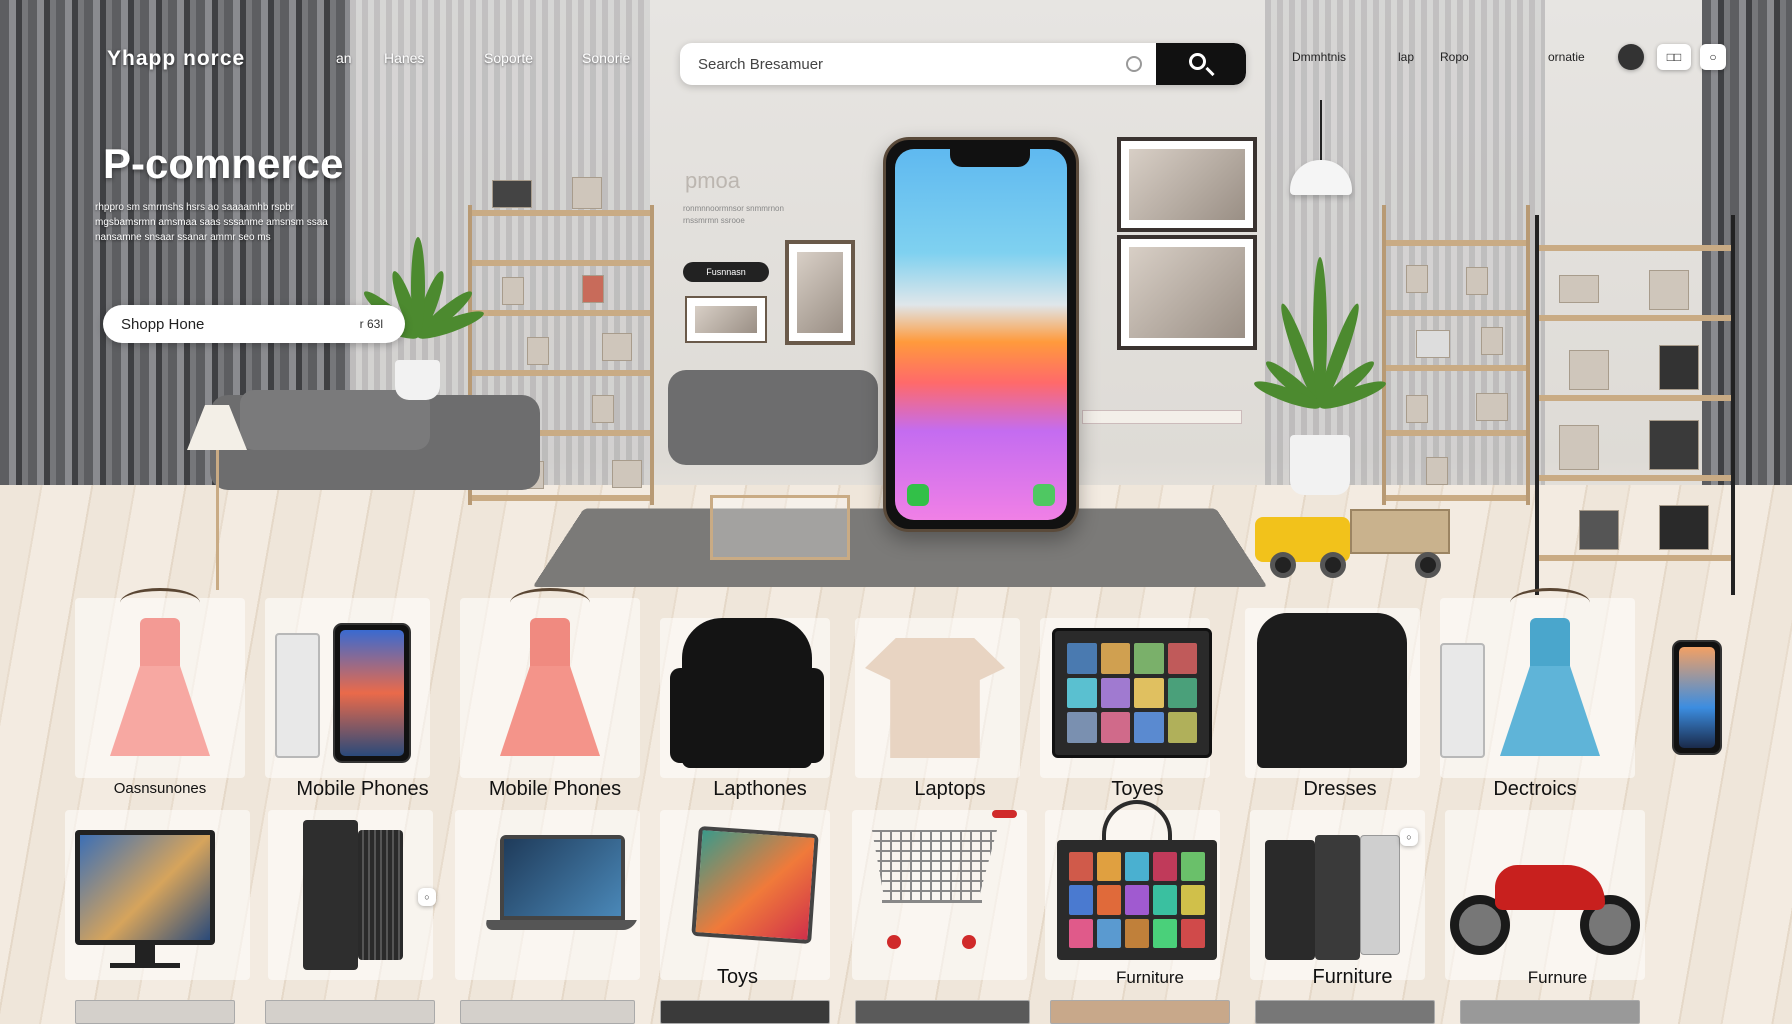 This screenshot has width=1792, height=1024. Describe the element at coordinates (1162, 417) in the screenshot. I see `desk` at that location.